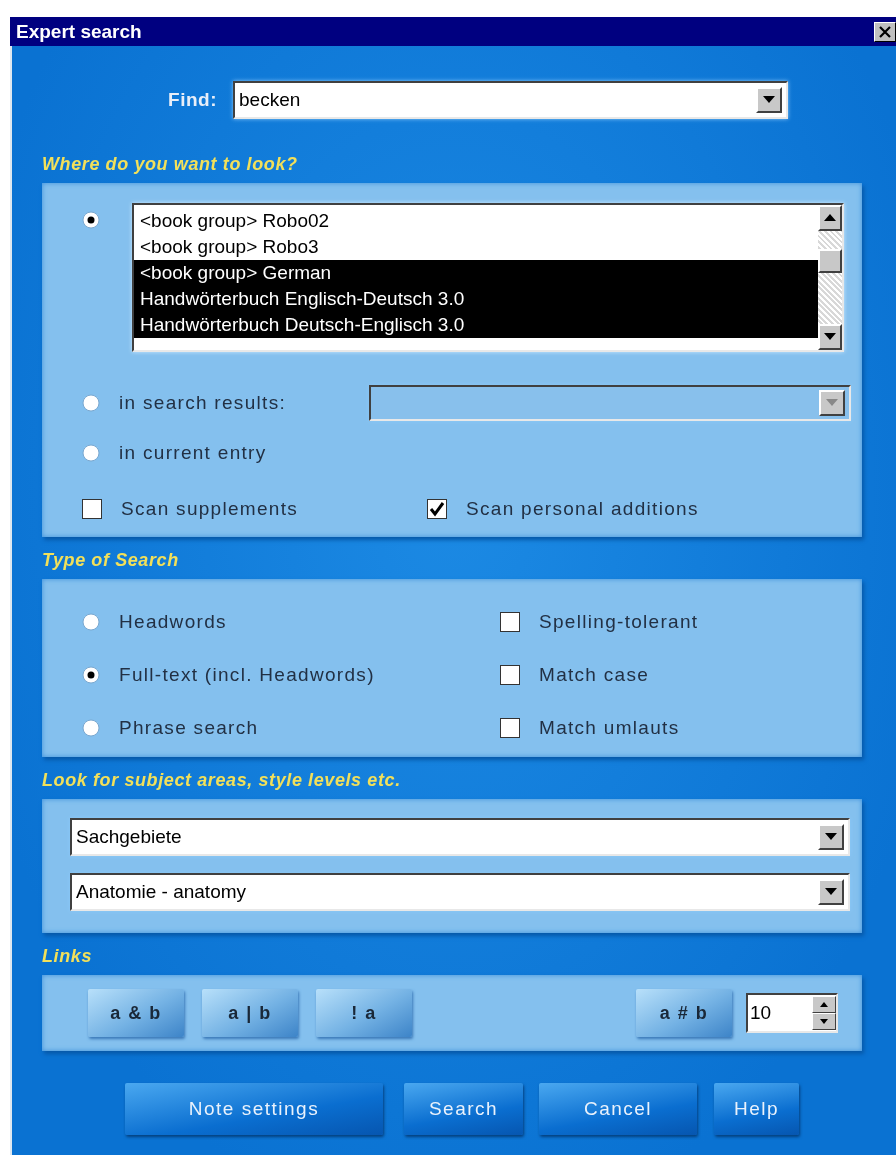  What do you see at coordinates (170, 164) in the screenshot?
I see `section-heading: Where do you want to look?` at bounding box center [170, 164].